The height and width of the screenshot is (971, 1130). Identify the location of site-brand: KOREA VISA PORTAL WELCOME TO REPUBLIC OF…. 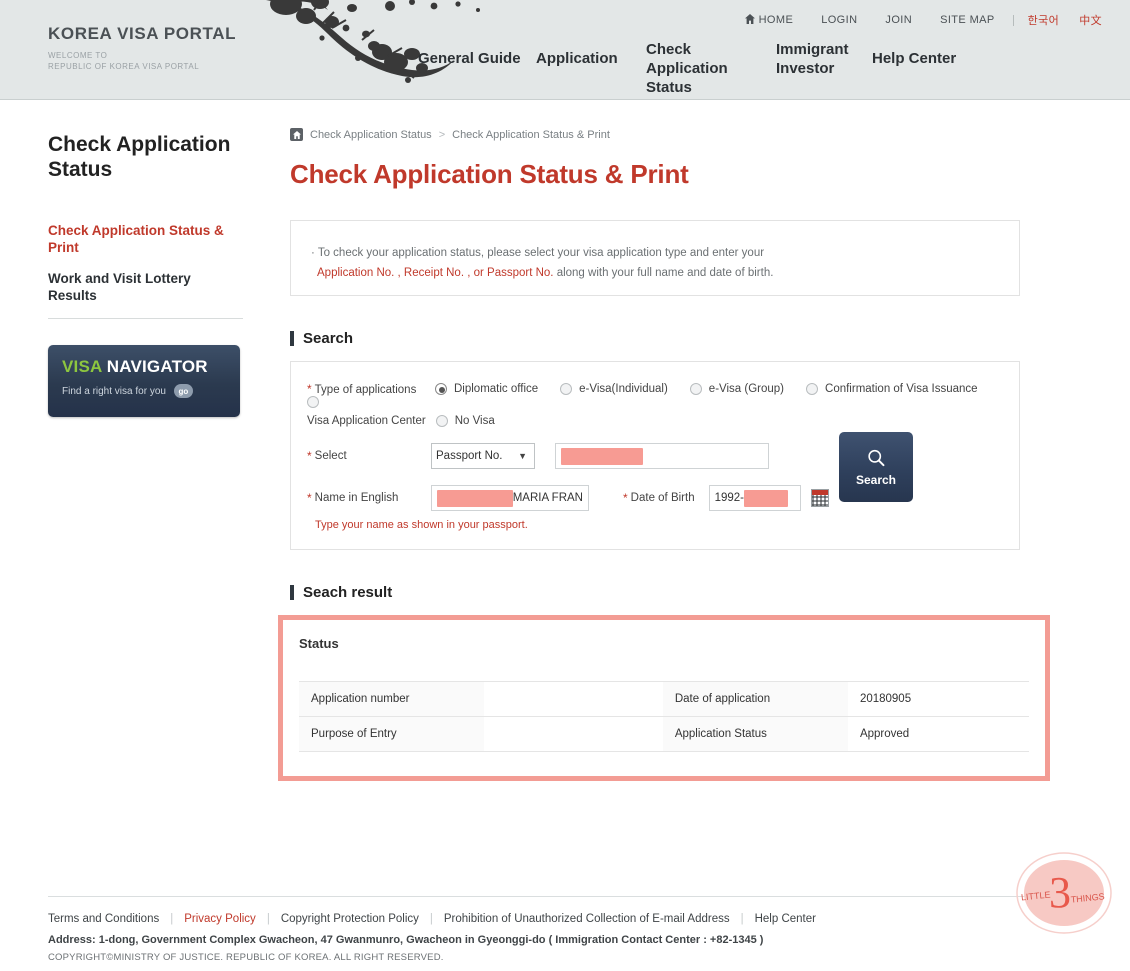
(142, 48).